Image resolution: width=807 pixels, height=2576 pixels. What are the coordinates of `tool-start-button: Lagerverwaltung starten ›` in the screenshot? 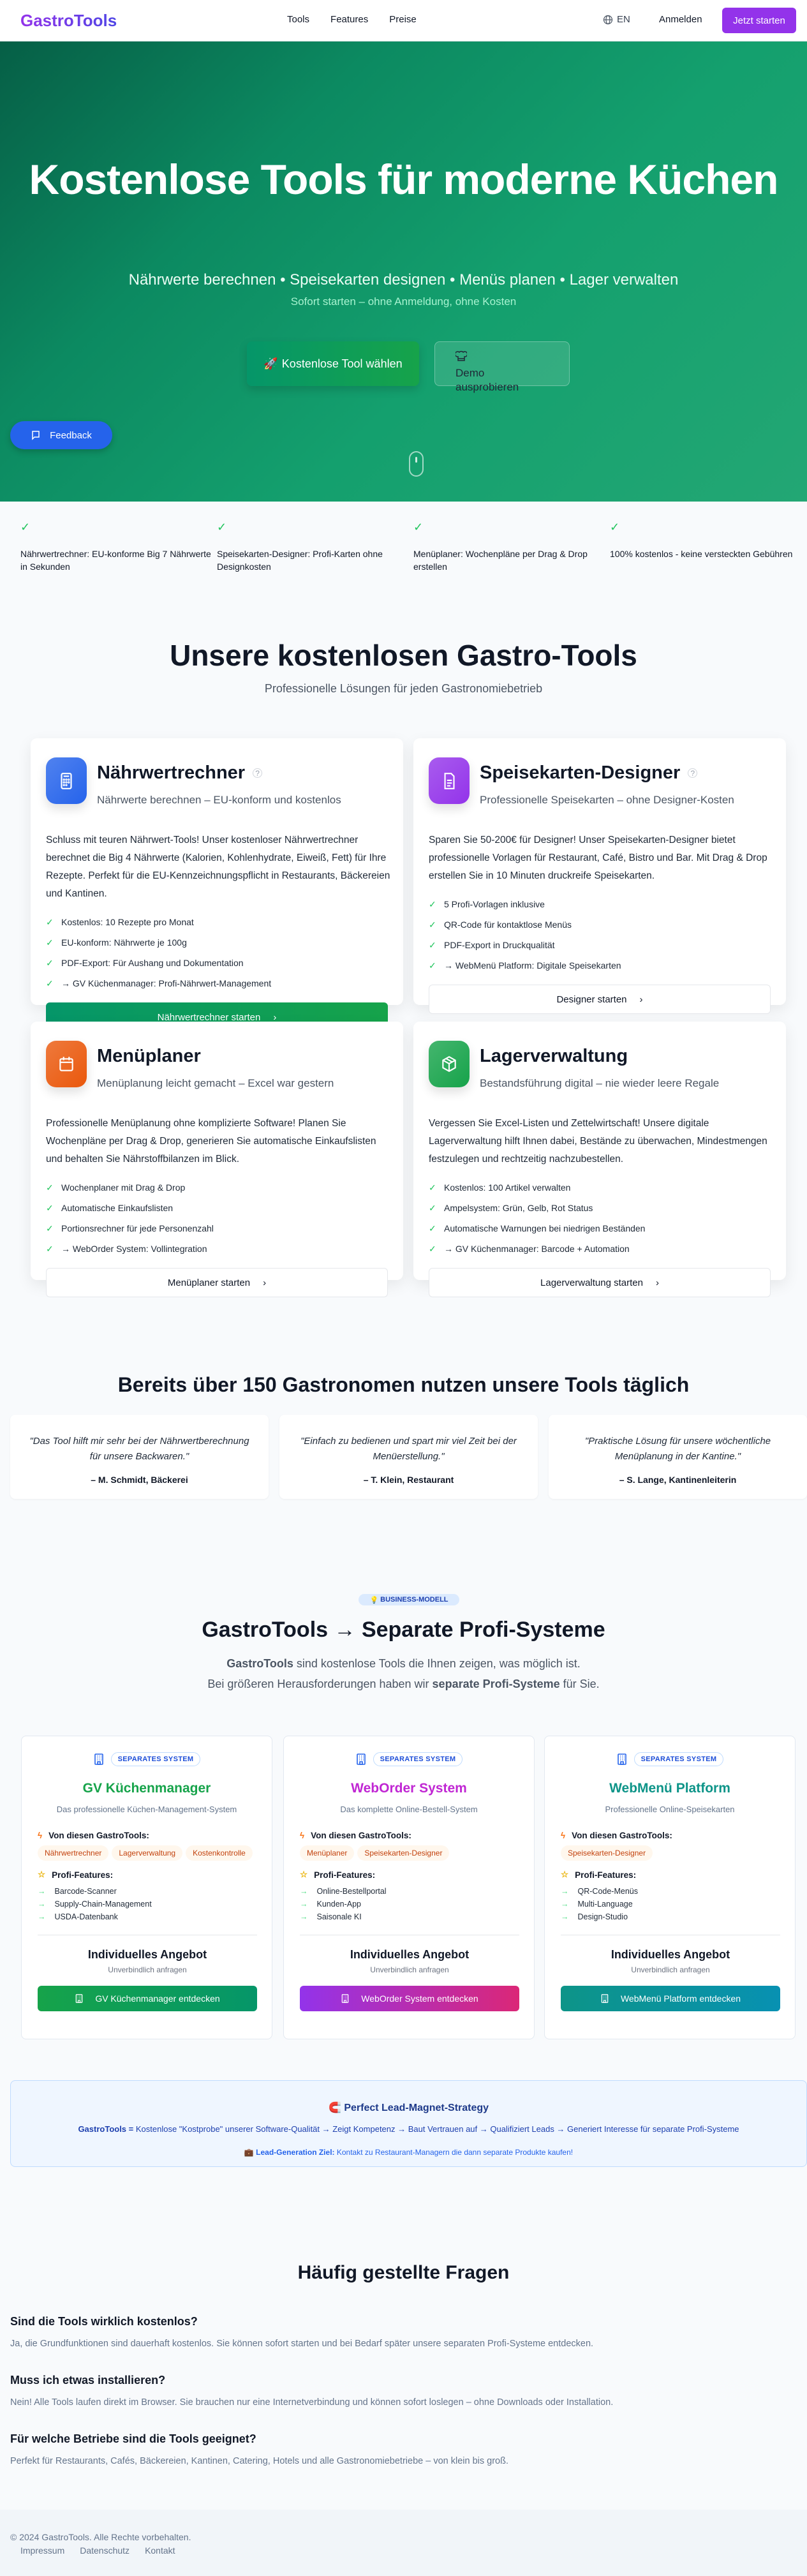 It's located at (600, 1282).